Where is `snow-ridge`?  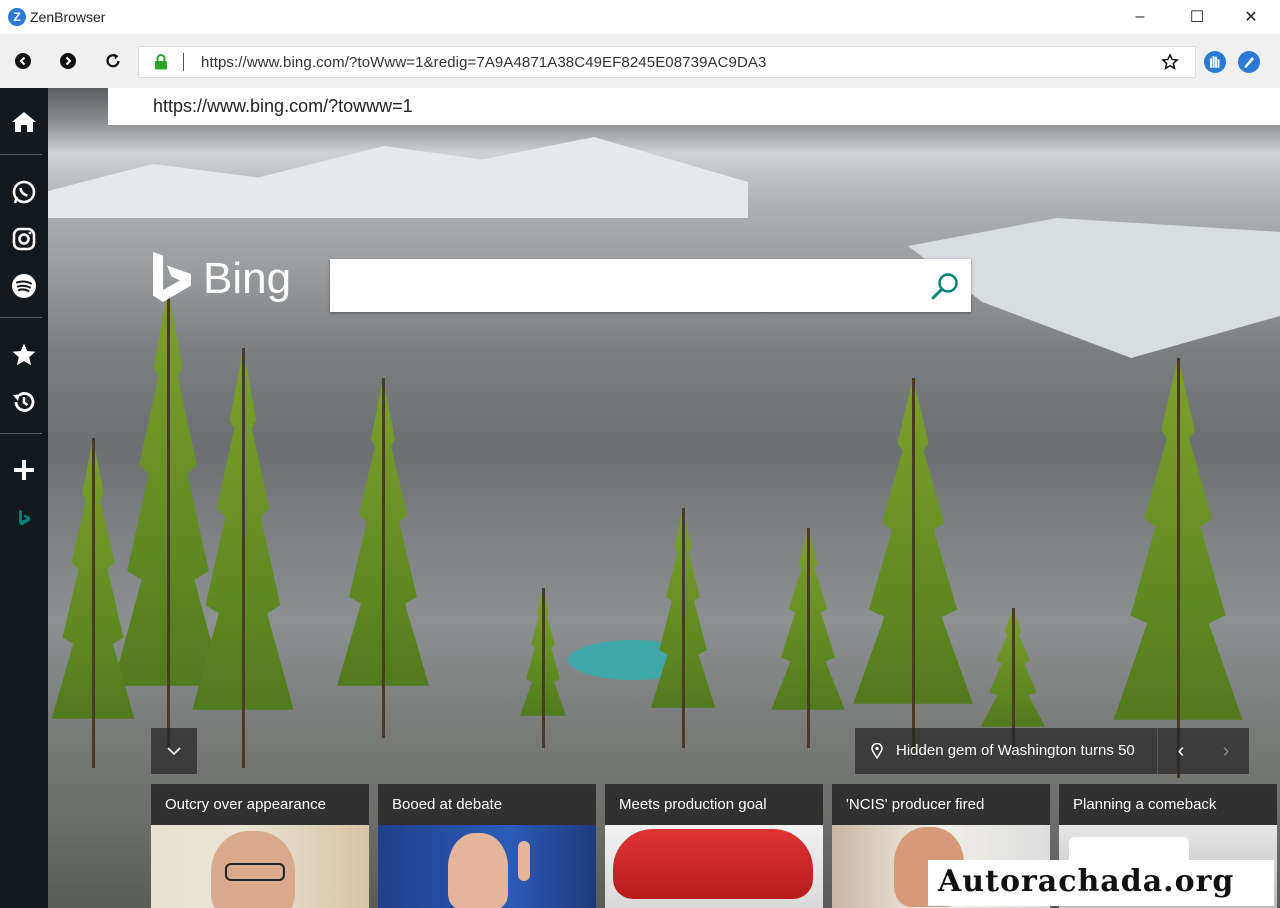
snow-ridge is located at coordinates (398, 177).